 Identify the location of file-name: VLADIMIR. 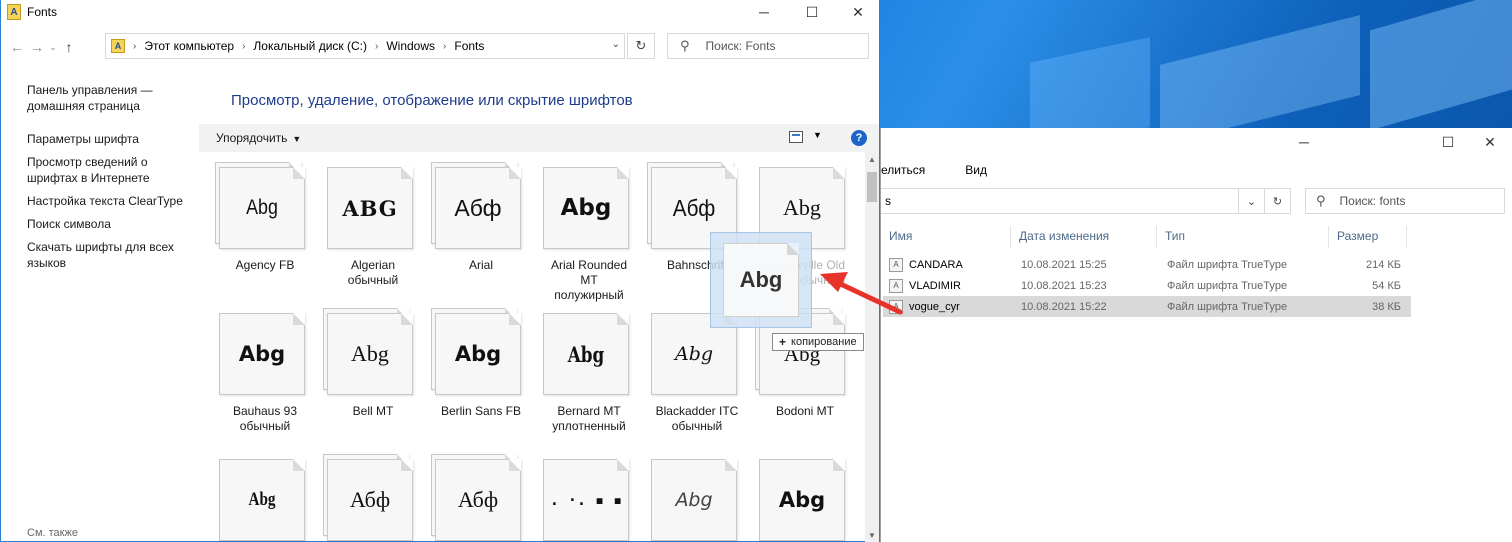
(935, 285).